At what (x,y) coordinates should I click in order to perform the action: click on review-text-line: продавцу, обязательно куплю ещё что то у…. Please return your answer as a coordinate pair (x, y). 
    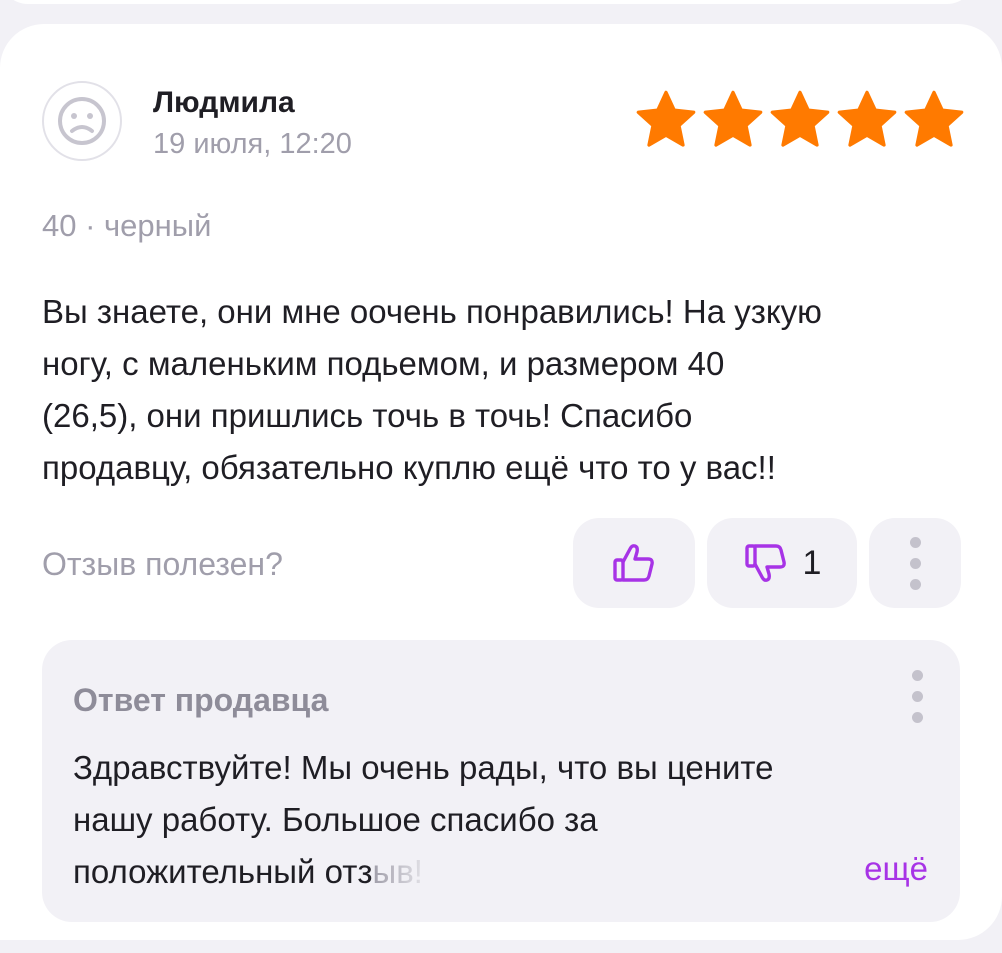
    Looking at the image, I should click on (409, 467).